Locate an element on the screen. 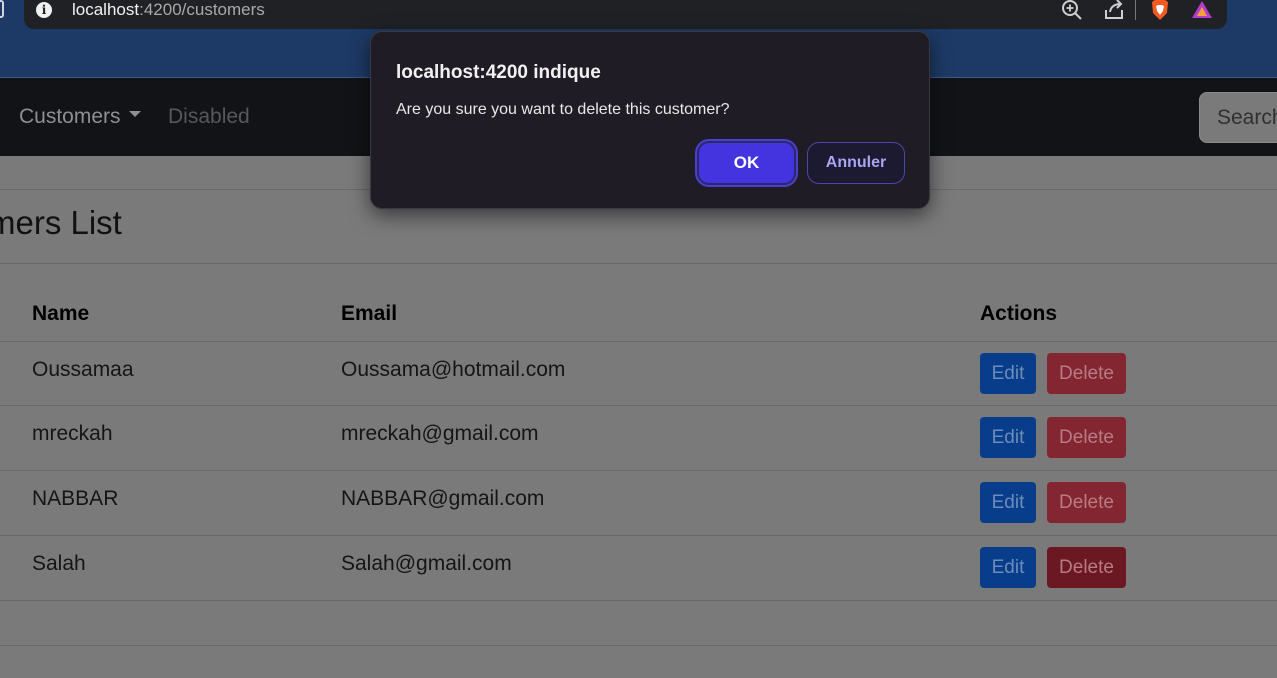 This screenshot has width=1277, height=678. share-icon is located at coordinates (1114, 11).